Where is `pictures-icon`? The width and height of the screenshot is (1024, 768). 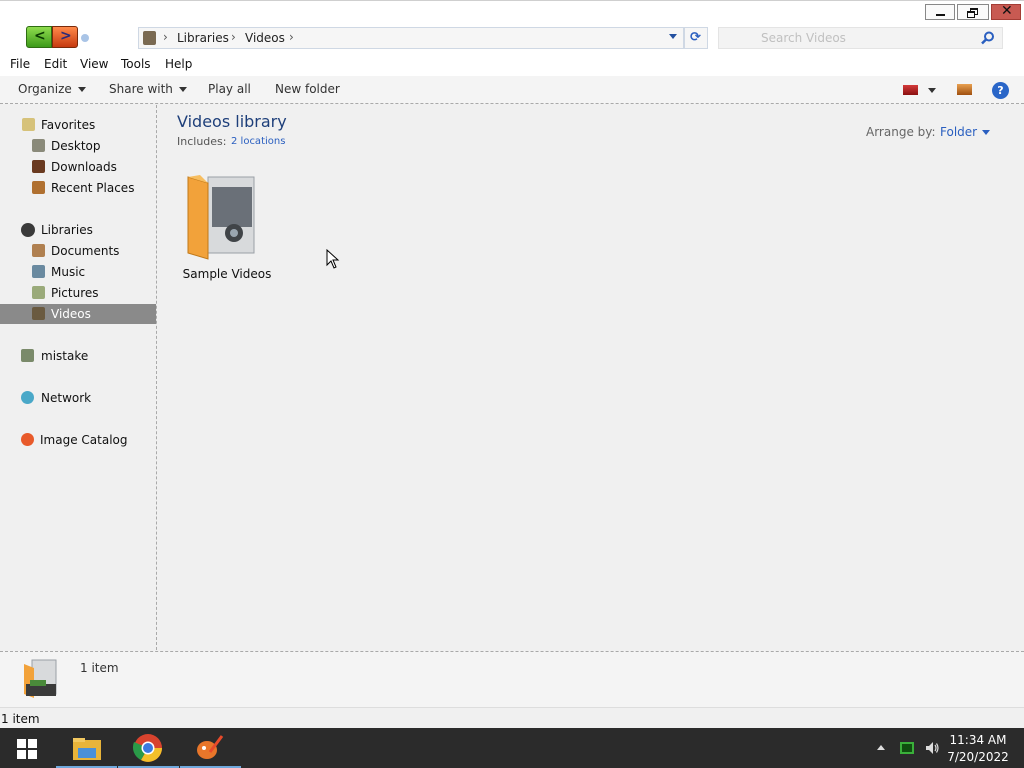
pictures-icon is located at coordinates (38, 292).